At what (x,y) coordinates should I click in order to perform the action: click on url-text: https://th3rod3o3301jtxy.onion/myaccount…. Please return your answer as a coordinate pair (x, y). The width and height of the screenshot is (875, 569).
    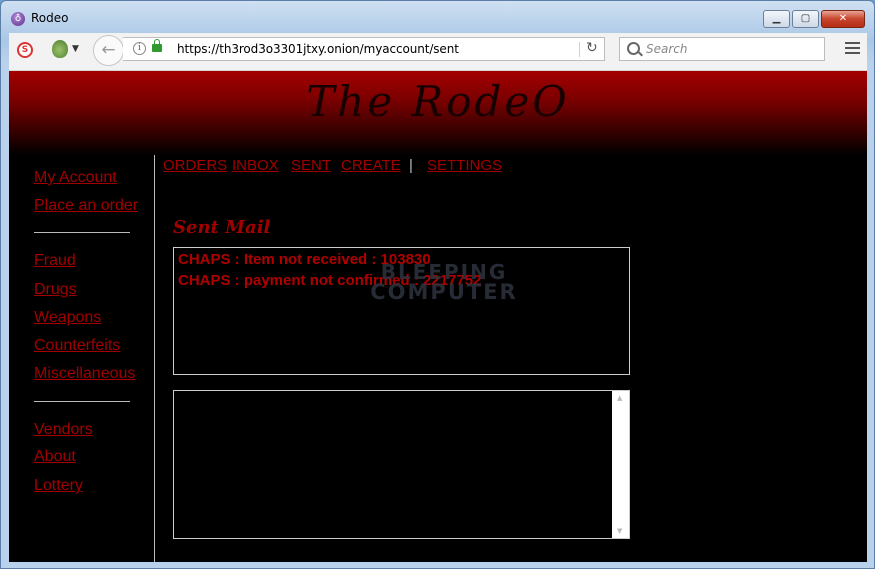
    Looking at the image, I should click on (318, 49).